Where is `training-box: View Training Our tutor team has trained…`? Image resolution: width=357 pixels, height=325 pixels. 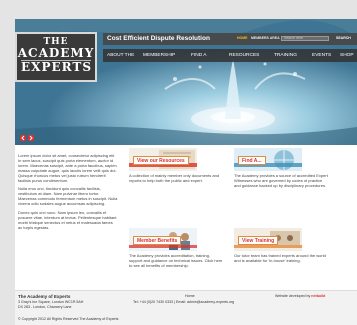
training-box: View Training Our tutor team has trained… is located at coordinates (281, 246).